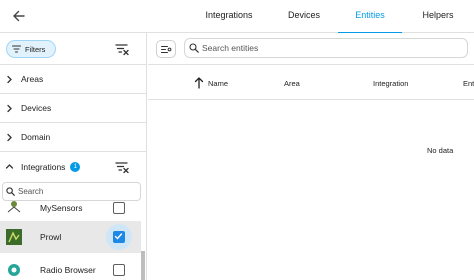 The height and width of the screenshot is (280, 474). I want to click on entities-toolbar, so click(311, 49).